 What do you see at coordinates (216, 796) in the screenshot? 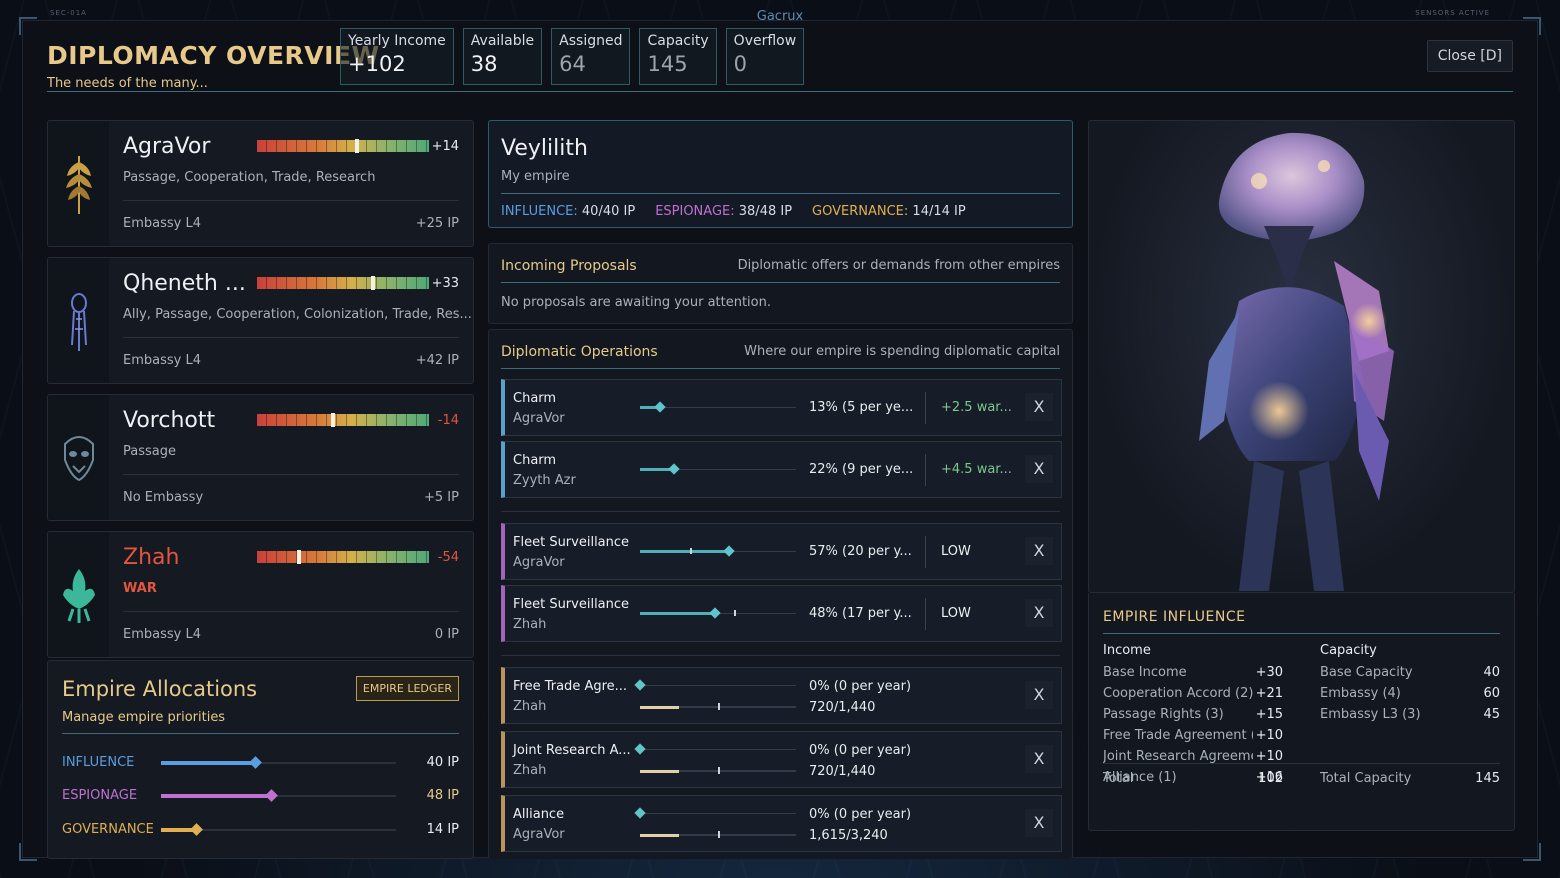
I see `allocation-fill` at bounding box center [216, 796].